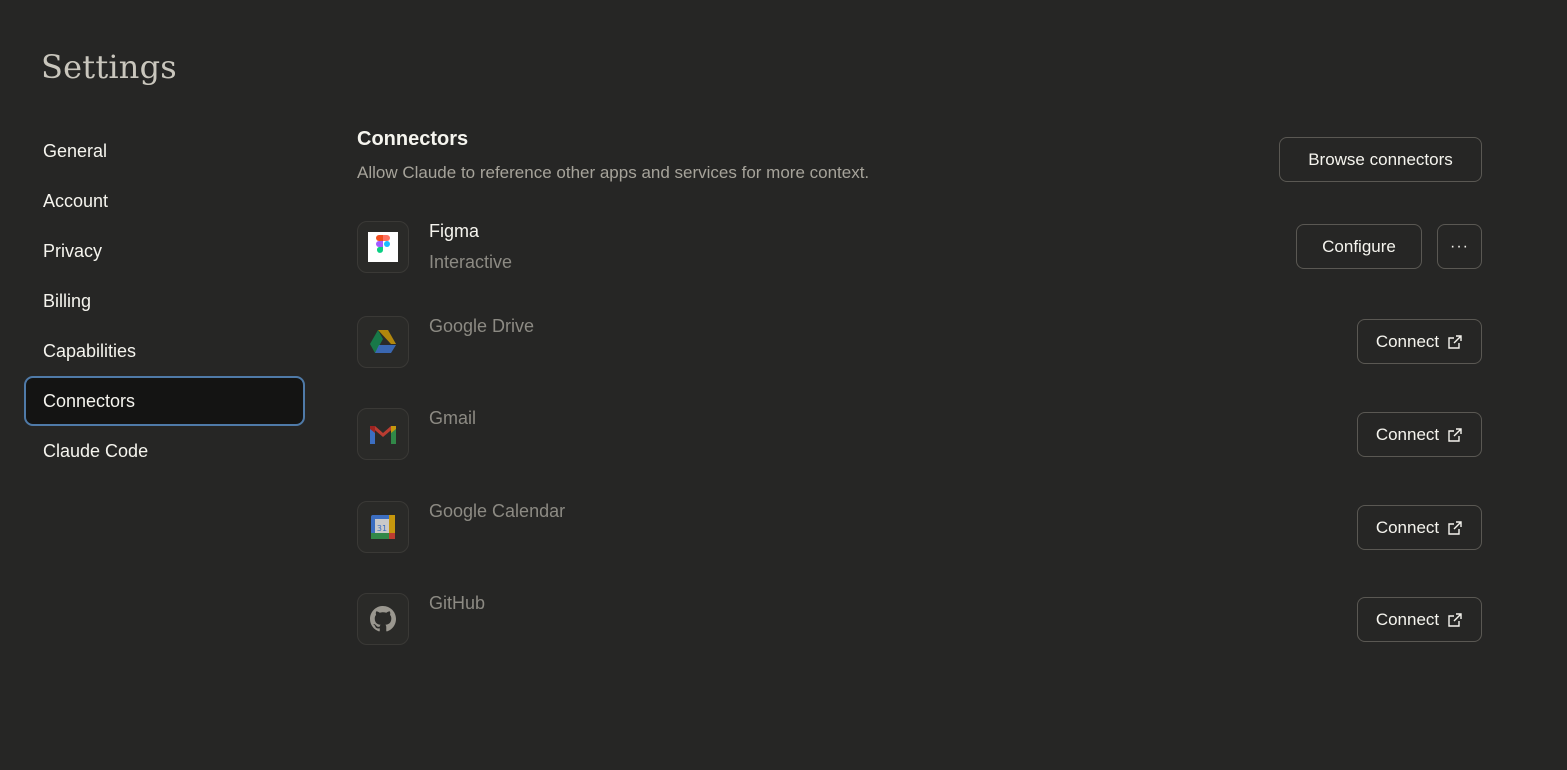  Describe the element at coordinates (471, 262) in the screenshot. I see `connector-status: Interactive` at that location.